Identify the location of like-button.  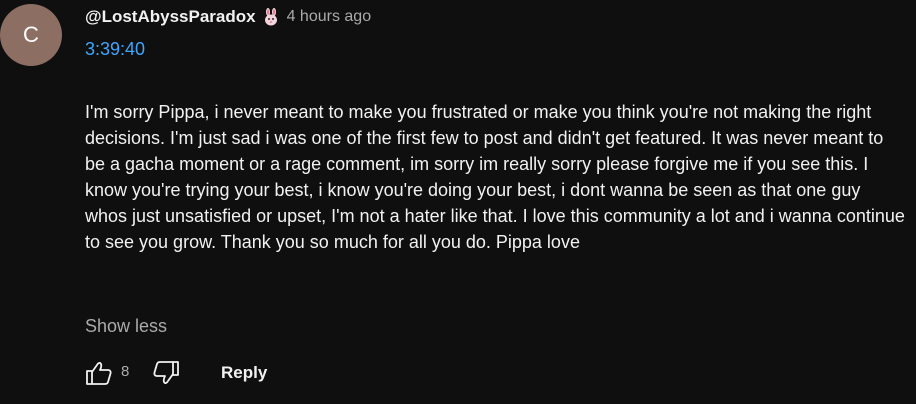
(99, 373).